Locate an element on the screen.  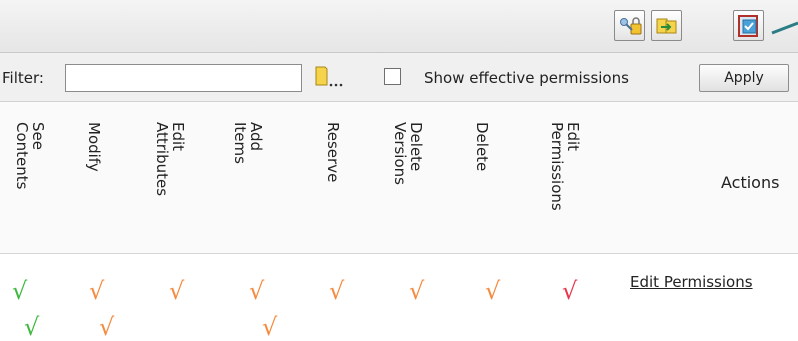
filter-bar: Filter: Show effective permissions Apply is located at coordinates (399, 77).